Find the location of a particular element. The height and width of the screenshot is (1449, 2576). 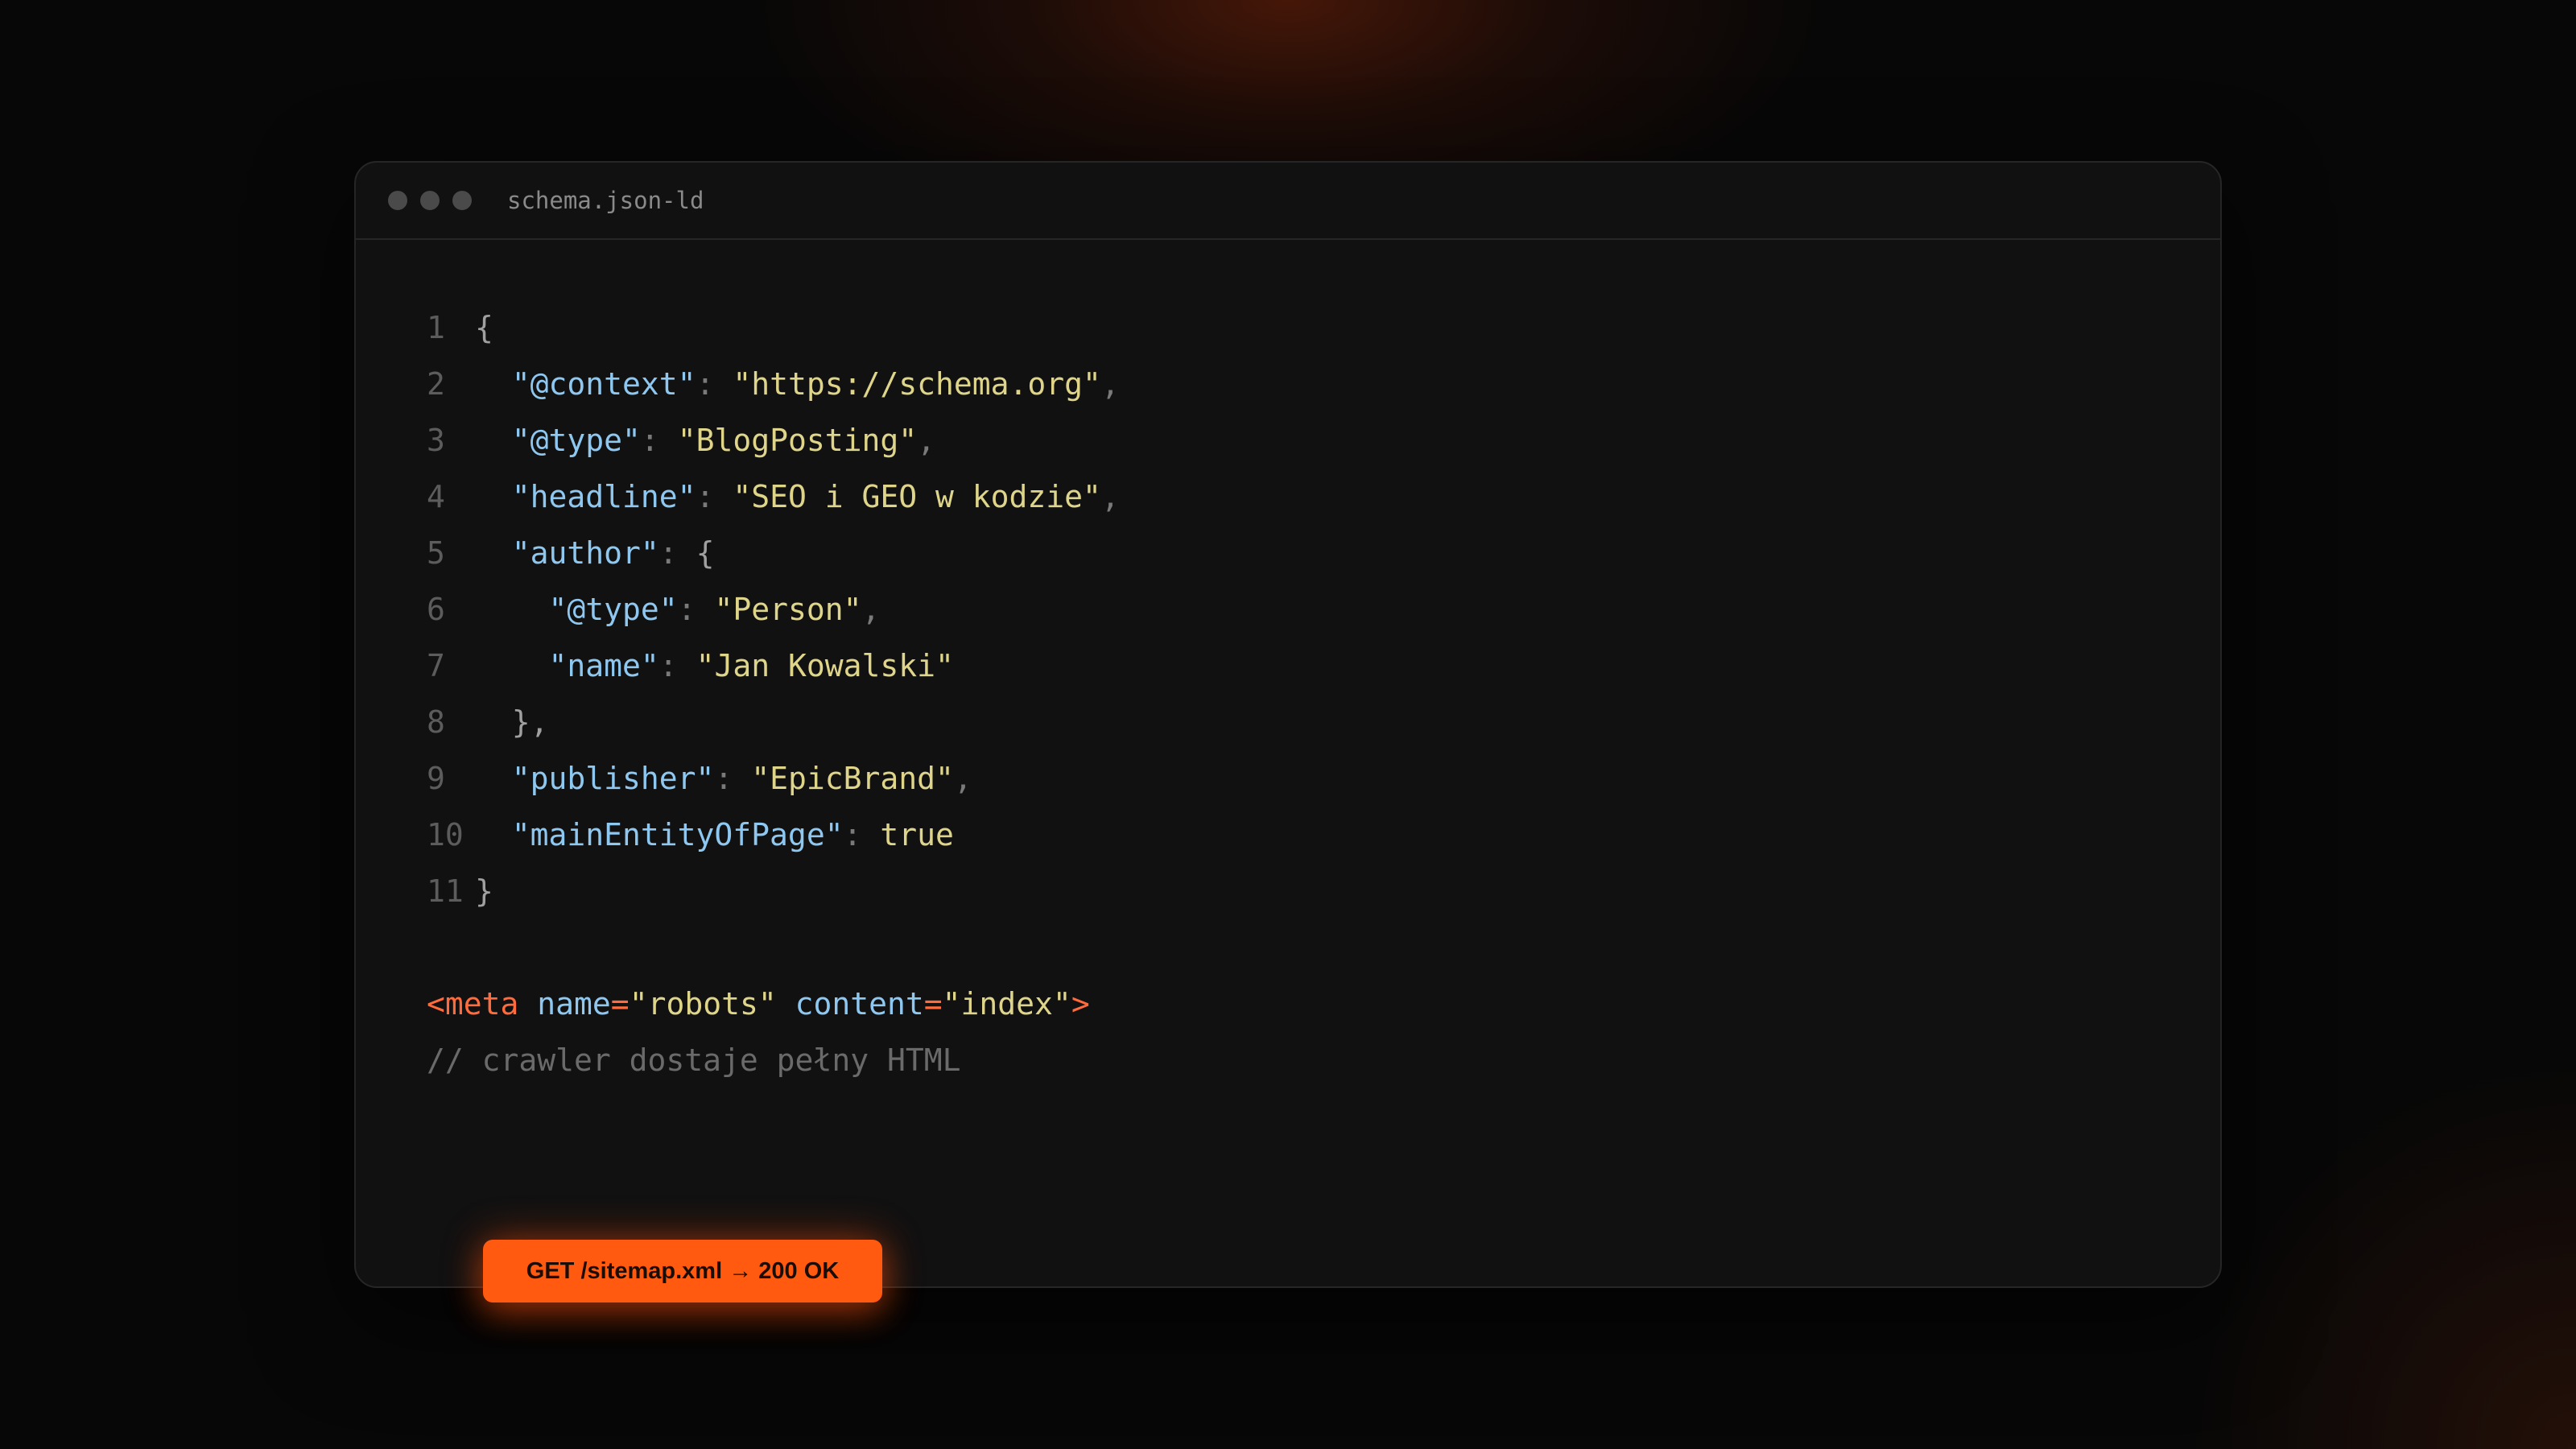

json-key: "headline" is located at coordinates (603, 496).